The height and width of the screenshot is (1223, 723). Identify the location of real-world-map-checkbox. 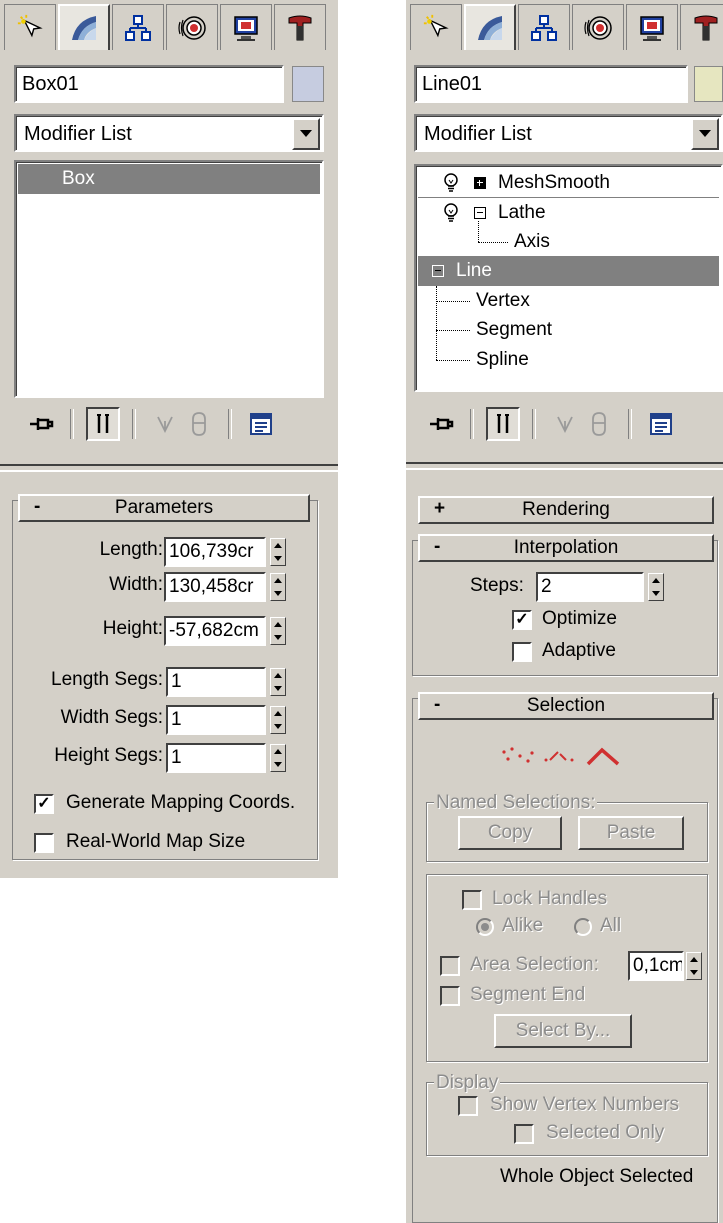
(44, 843).